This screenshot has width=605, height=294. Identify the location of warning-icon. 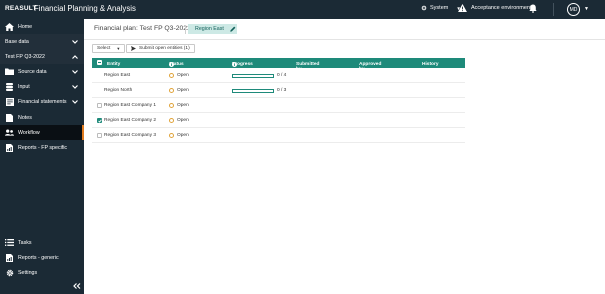
(462, 8).